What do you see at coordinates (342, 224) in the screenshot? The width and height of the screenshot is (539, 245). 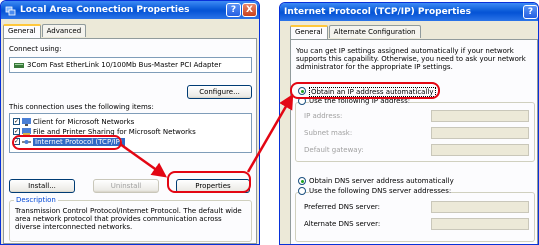 I see `alternate-dns-label: Alternate DNS server:` at bounding box center [342, 224].